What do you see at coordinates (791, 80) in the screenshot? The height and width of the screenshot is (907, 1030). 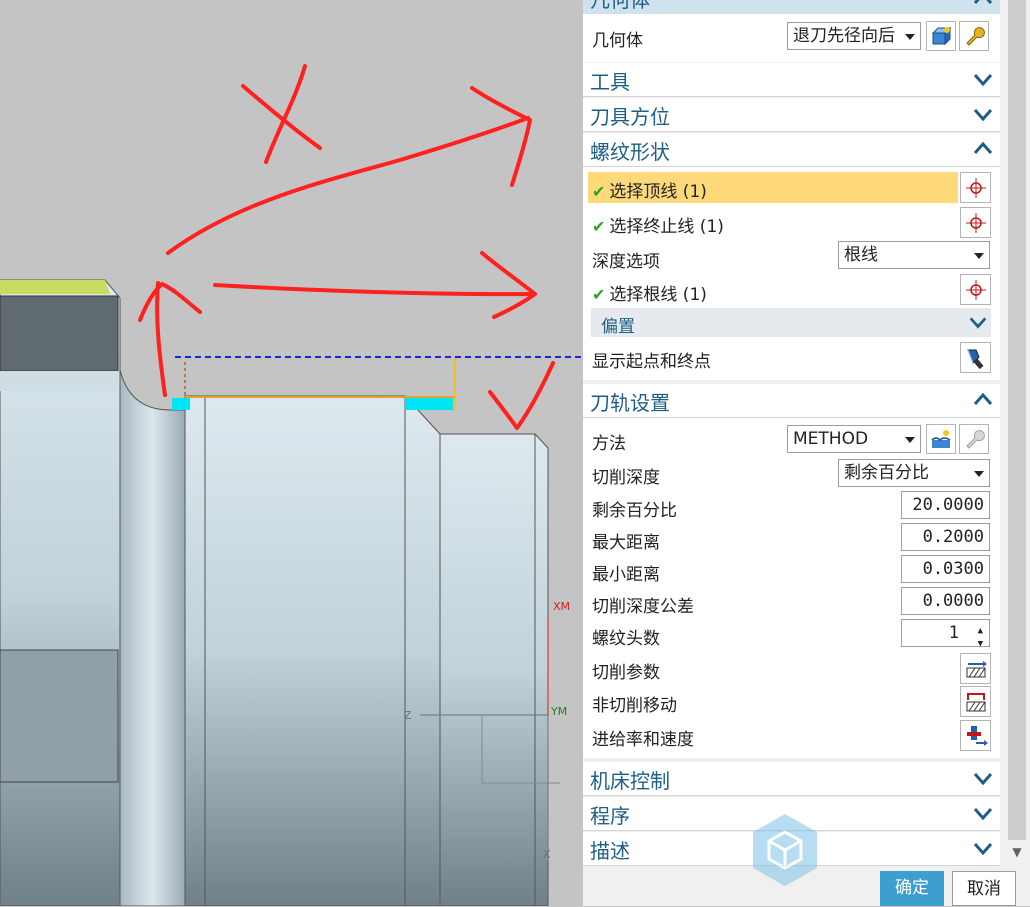 I see `section-tool-header: 工具` at bounding box center [791, 80].